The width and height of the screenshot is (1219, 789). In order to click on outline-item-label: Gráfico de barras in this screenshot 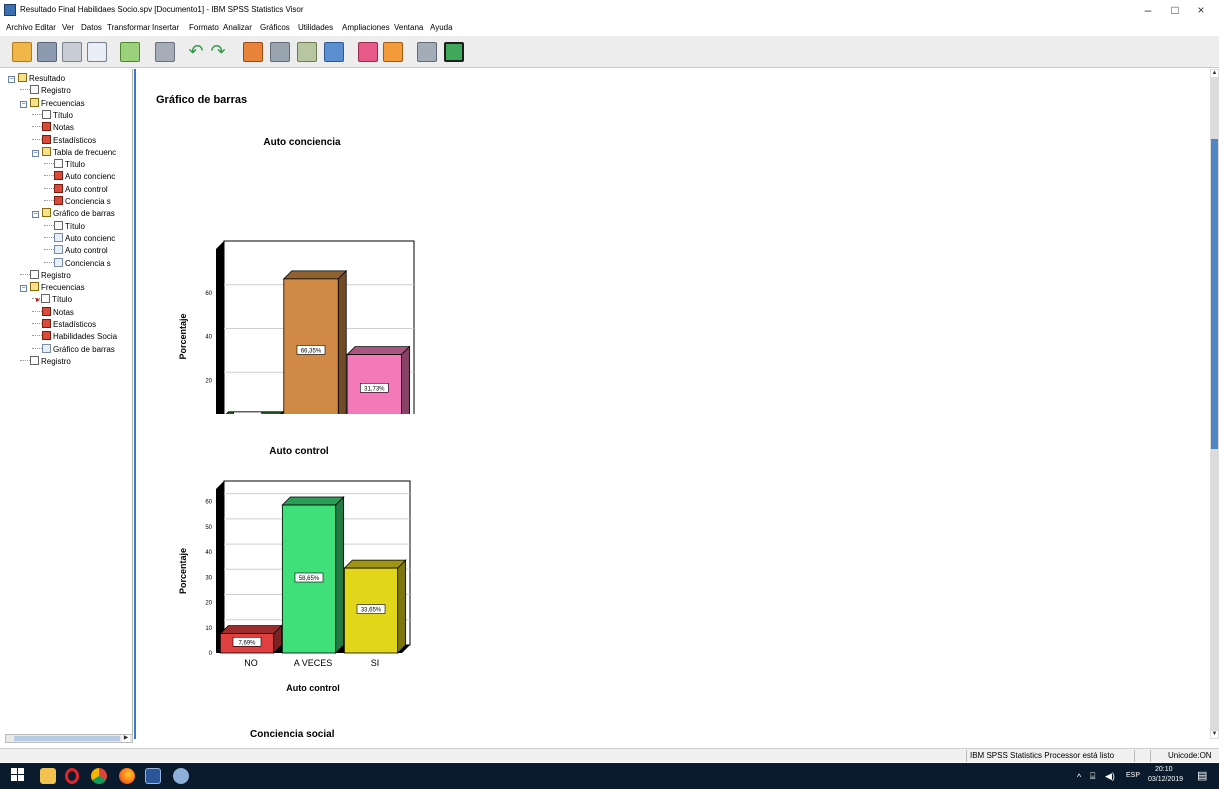, I will do `click(84, 214)`.